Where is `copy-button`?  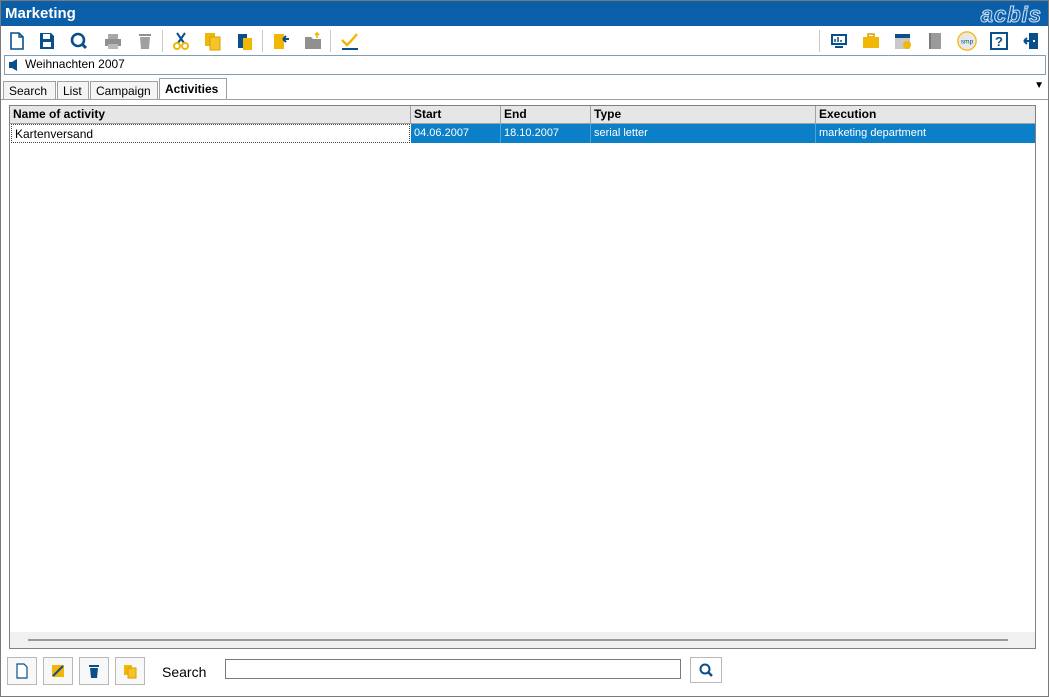 copy-button is located at coordinates (213, 41).